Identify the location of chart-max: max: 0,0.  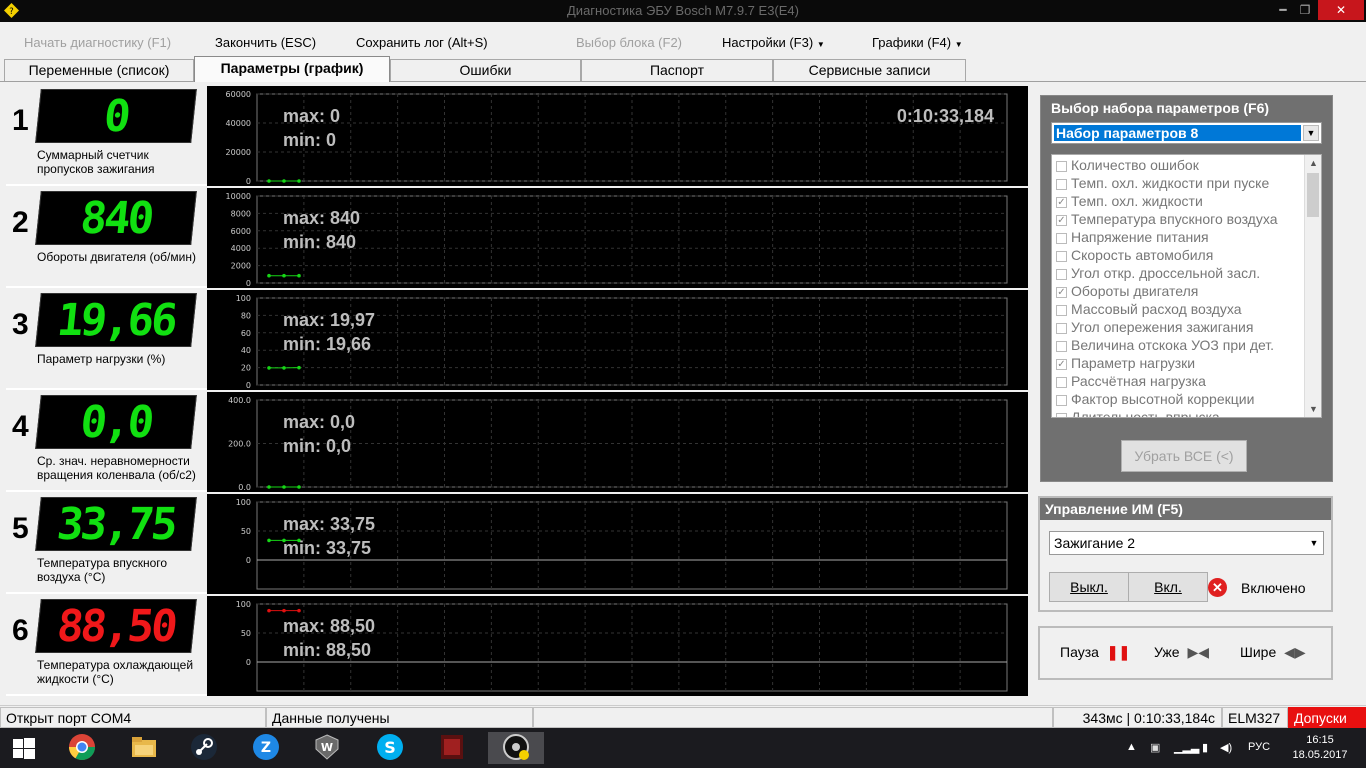
(319, 422).